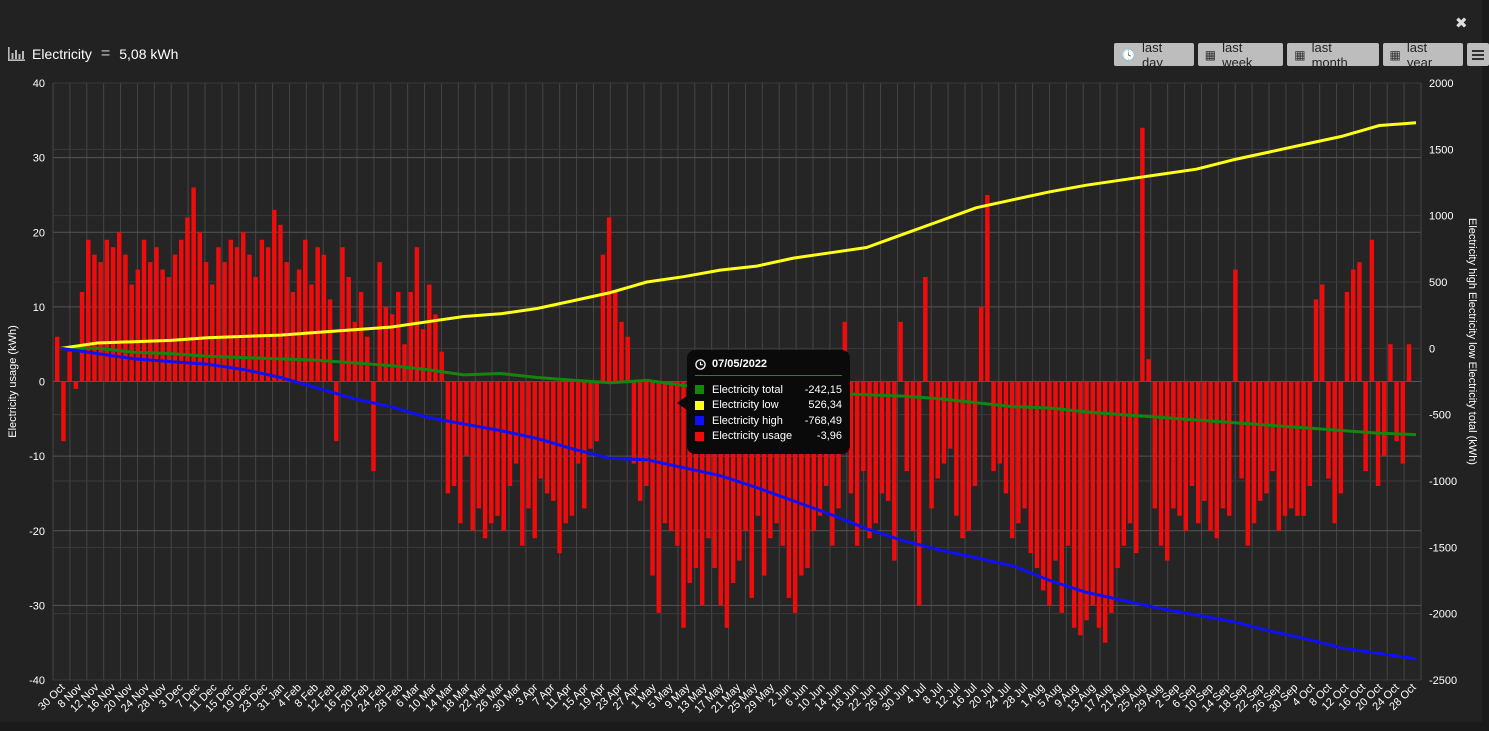 Image resolution: width=1489 pixels, height=731 pixels. Describe the element at coordinates (699, 390) in the screenshot. I see `legend-swatch-total` at that location.